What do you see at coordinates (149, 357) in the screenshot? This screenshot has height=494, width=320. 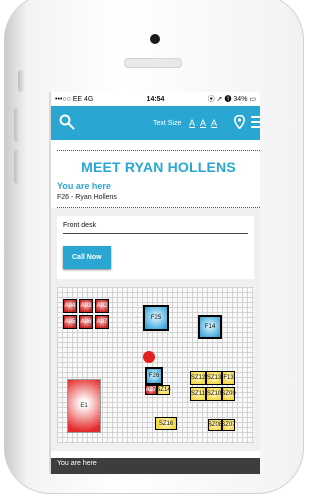 I see `you-are-here-marker` at bounding box center [149, 357].